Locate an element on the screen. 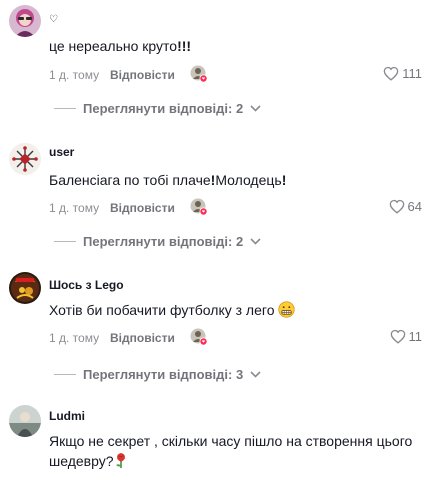  comment-username: user is located at coordinates (61, 152).